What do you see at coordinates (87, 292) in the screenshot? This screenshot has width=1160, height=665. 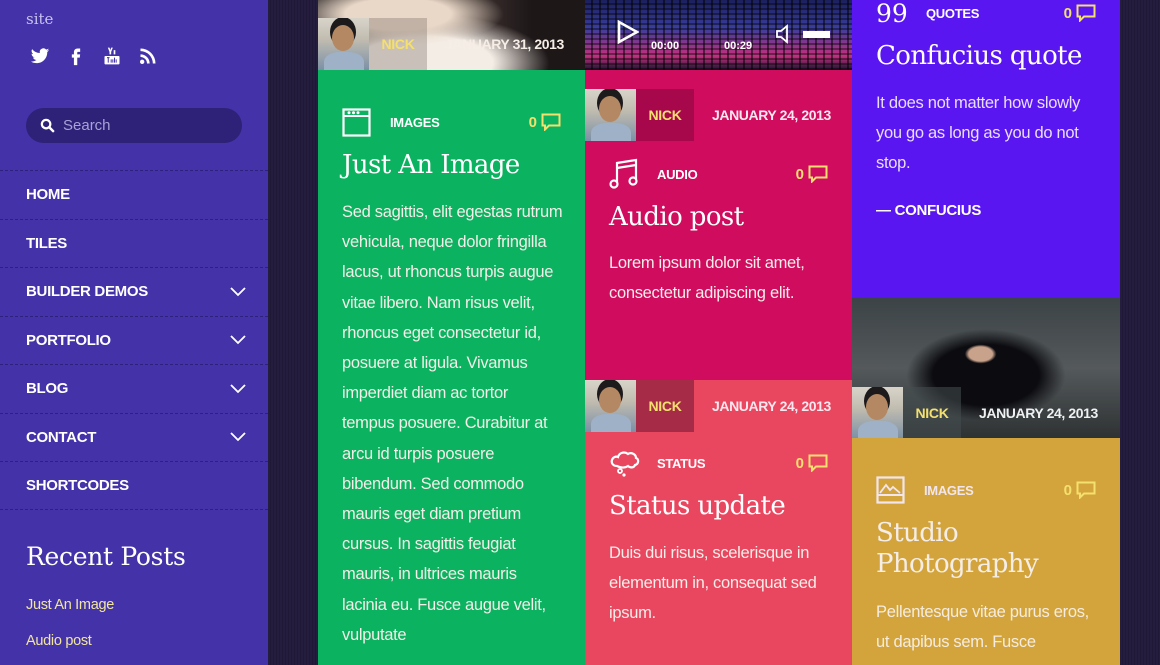 I see `nav-label: BUILDER DEMOS` at bounding box center [87, 292].